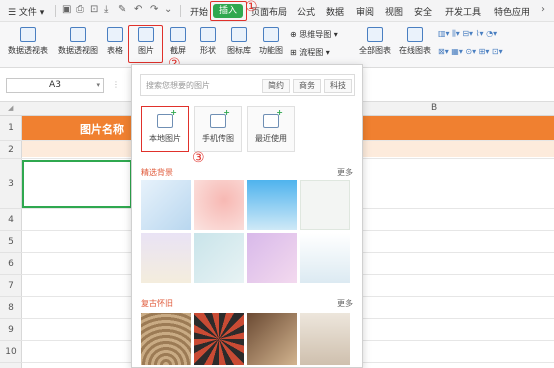  What do you see at coordinates (11, 128) in the screenshot?
I see `row-header: 1` at bounding box center [11, 128].